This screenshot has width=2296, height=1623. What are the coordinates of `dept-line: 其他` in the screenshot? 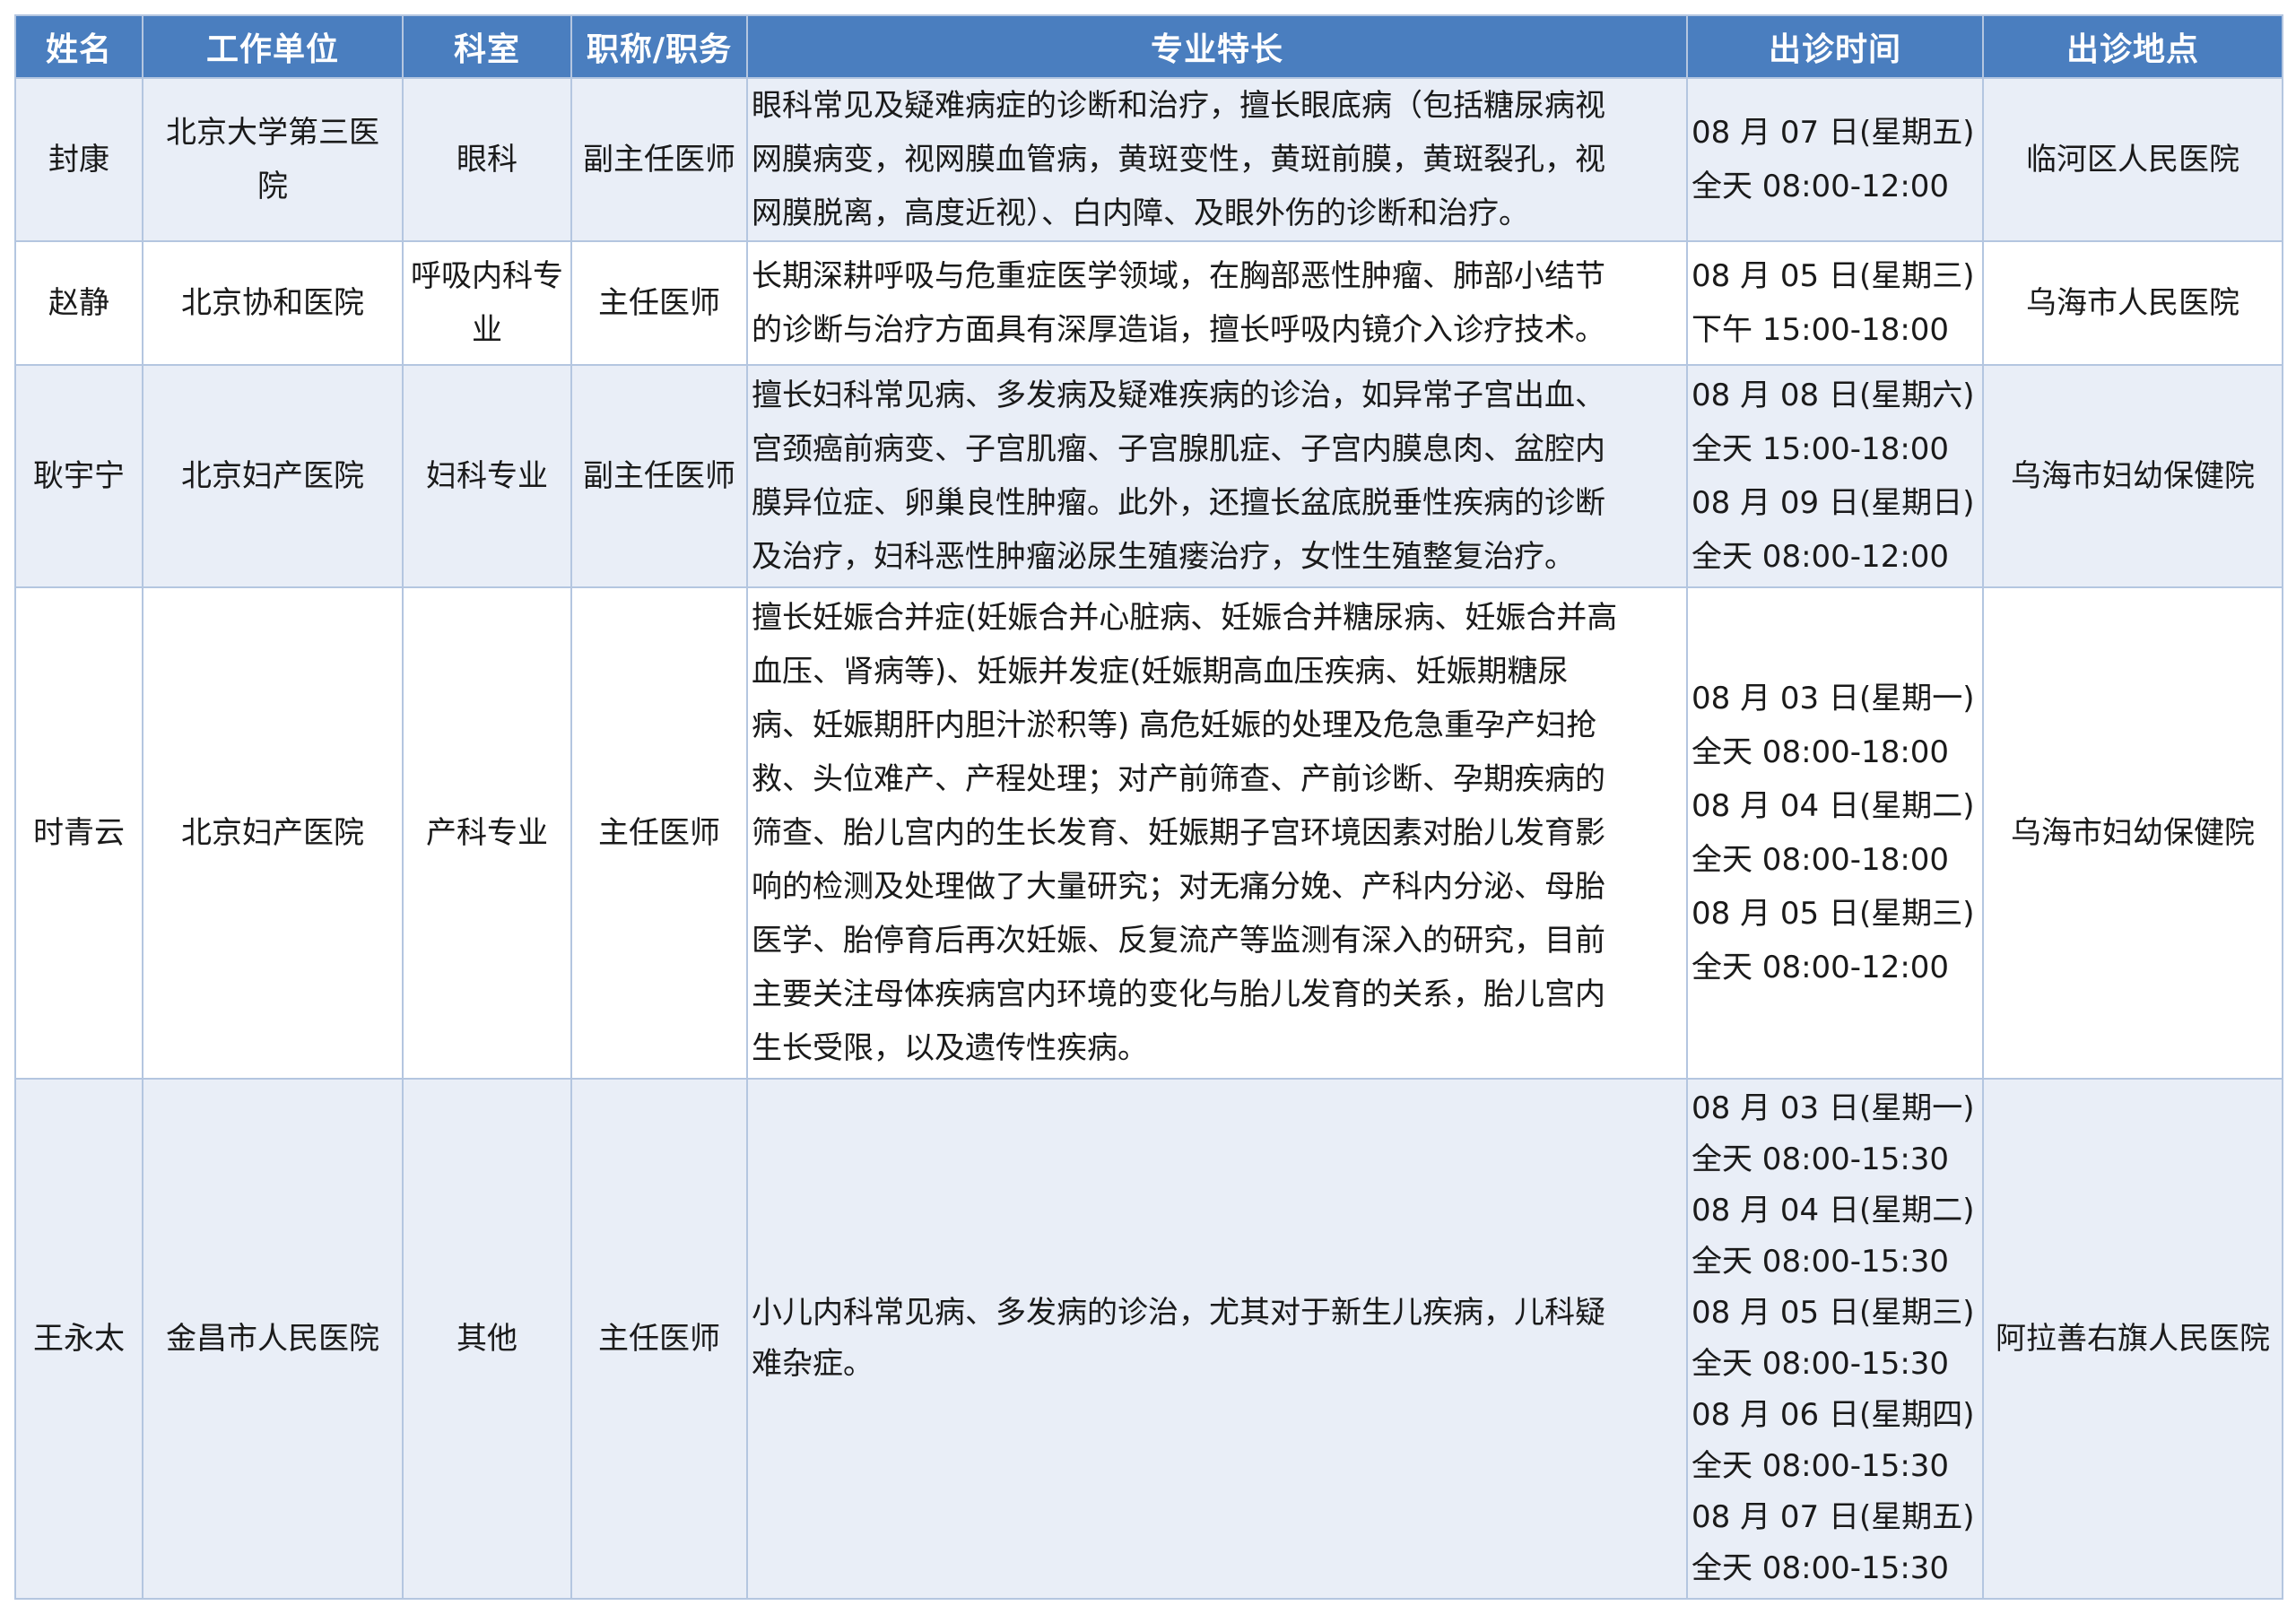 It's located at (487, 1338).